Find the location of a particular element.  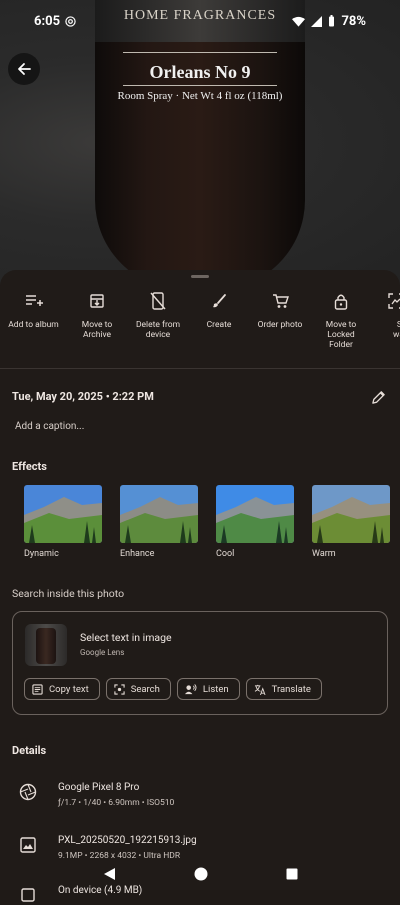

file-name: PXL_20250520_192215913.jpg is located at coordinates (127, 840).